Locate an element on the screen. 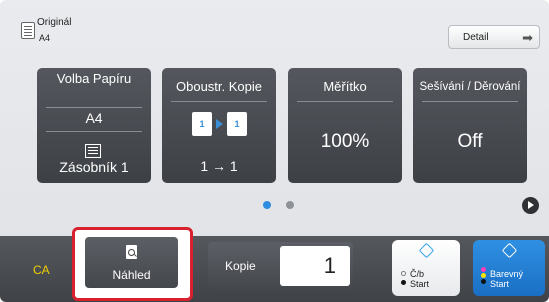  page-indicator-active is located at coordinates (267, 205).